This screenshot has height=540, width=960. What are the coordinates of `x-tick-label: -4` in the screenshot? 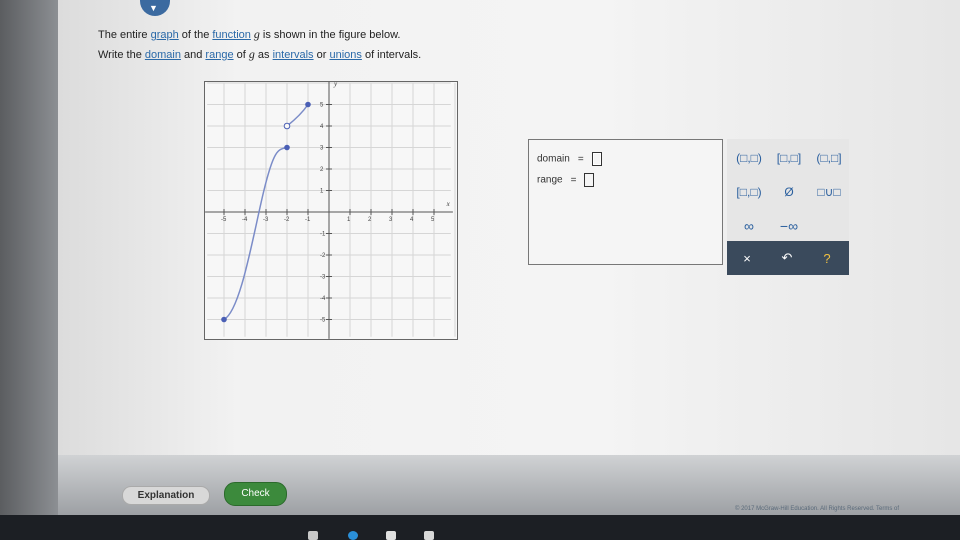 It's located at (245, 220).